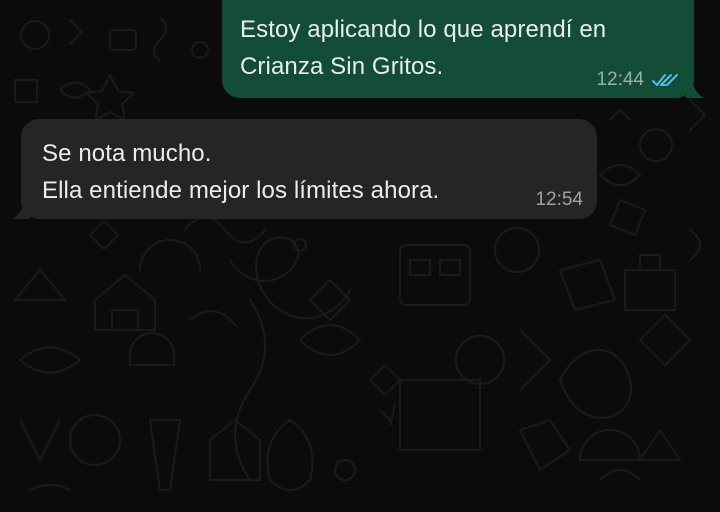  I want to click on outgoing-message-meta: 12:44, so click(637, 79).